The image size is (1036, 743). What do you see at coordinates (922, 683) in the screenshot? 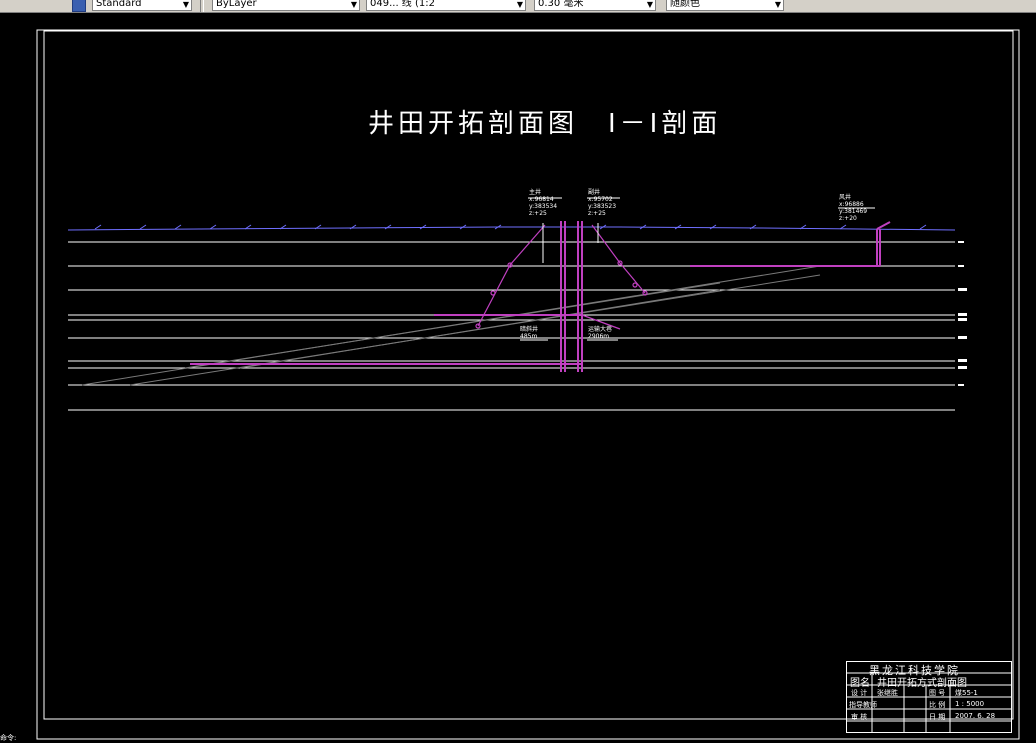
I see `drawing-name: 井田开拓方式剖面图` at bounding box center [922, 683].